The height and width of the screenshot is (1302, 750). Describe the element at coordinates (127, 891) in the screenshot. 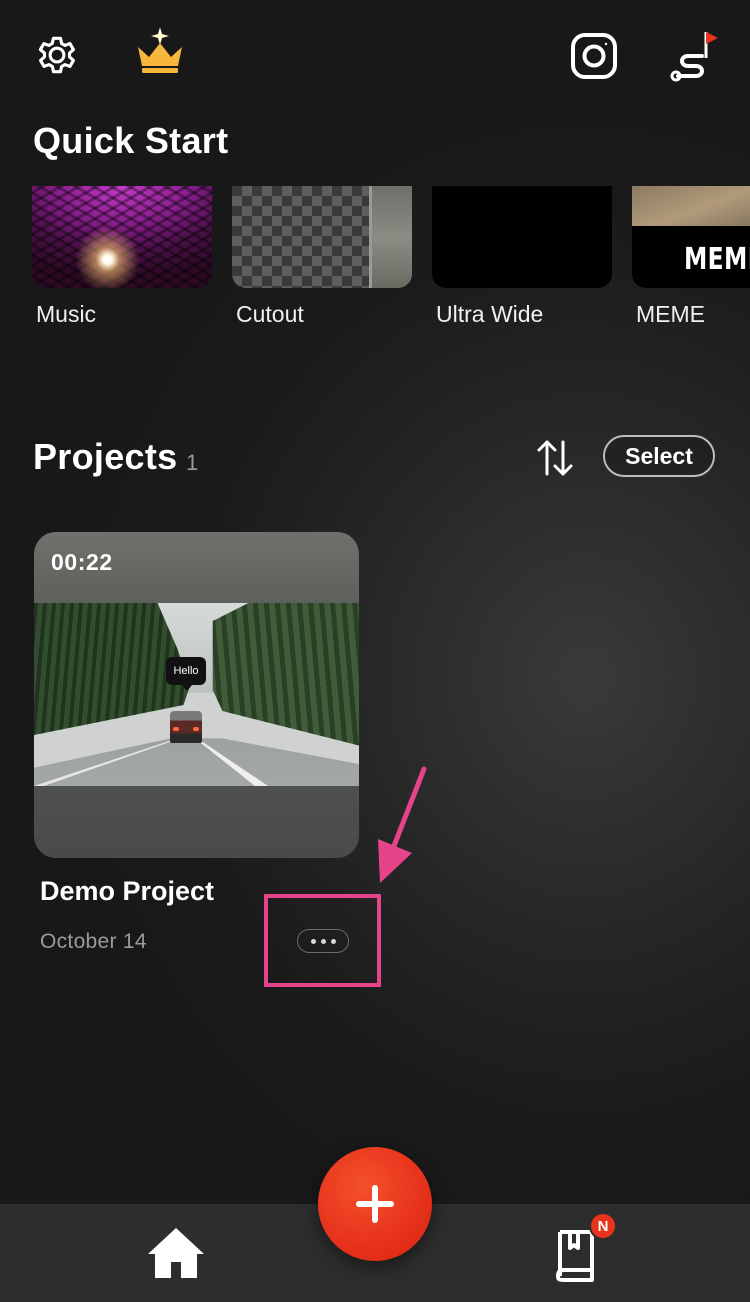

I see `project-name: Demo Project` at that location.